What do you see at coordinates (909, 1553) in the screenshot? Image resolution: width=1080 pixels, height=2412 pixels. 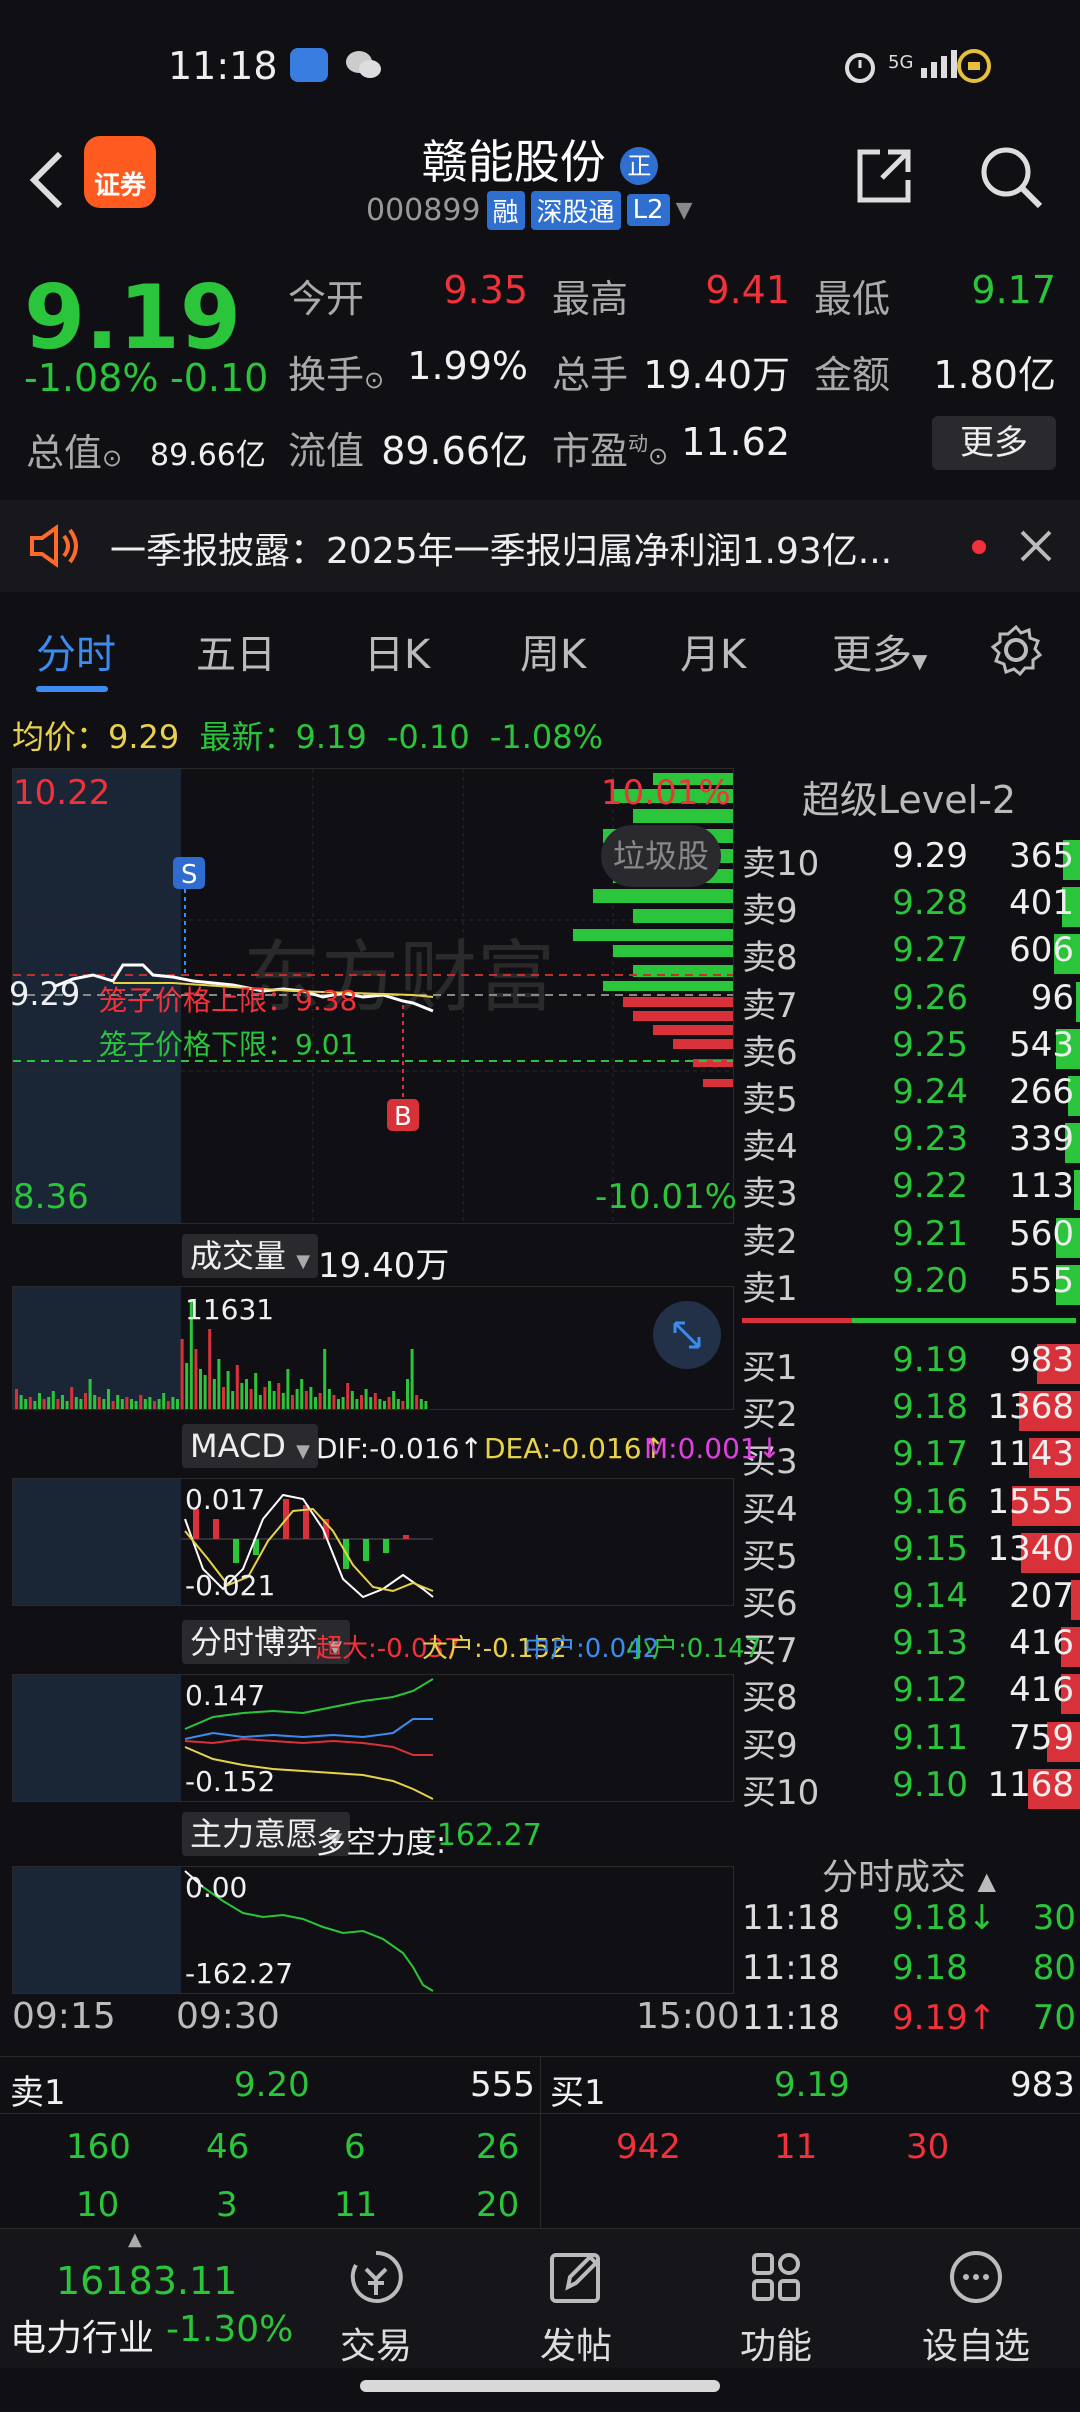 I see `bid-row: 买5 9.15 1340` at bounding box center [909, 1553].